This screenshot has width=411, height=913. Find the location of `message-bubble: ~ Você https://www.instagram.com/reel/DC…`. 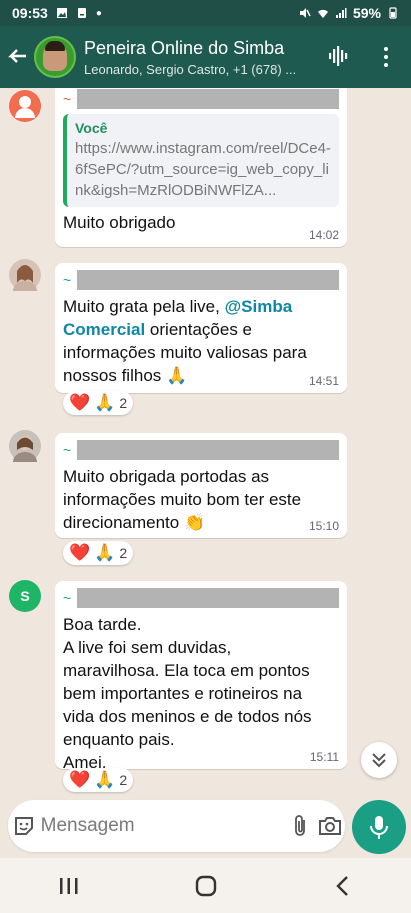

message-bubble: ~ Você https://www.instagram.com/reel/DC… is located at coordinates (201, 167).